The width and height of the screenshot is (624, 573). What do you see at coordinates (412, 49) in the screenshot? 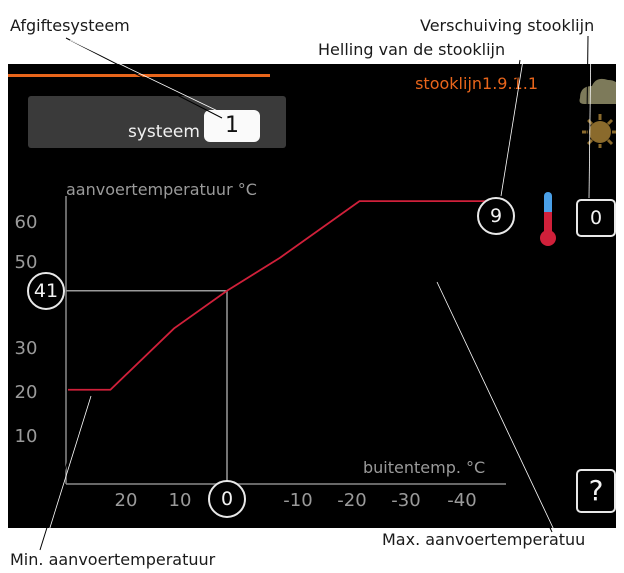
I see `callout-curve-slope: Helling van de stooklijn` at bounding box center [412, 49].